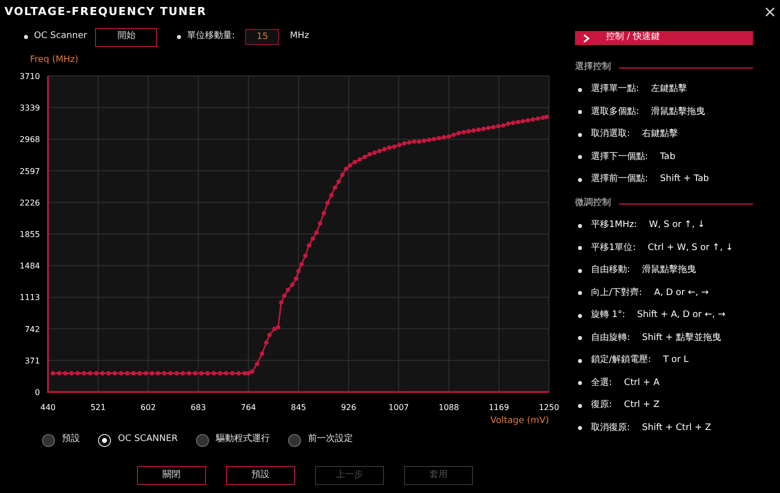 The width and height of the screenshot is (780, 493). I want to click on mode-radio: 前一次設定, so click(320, 440).